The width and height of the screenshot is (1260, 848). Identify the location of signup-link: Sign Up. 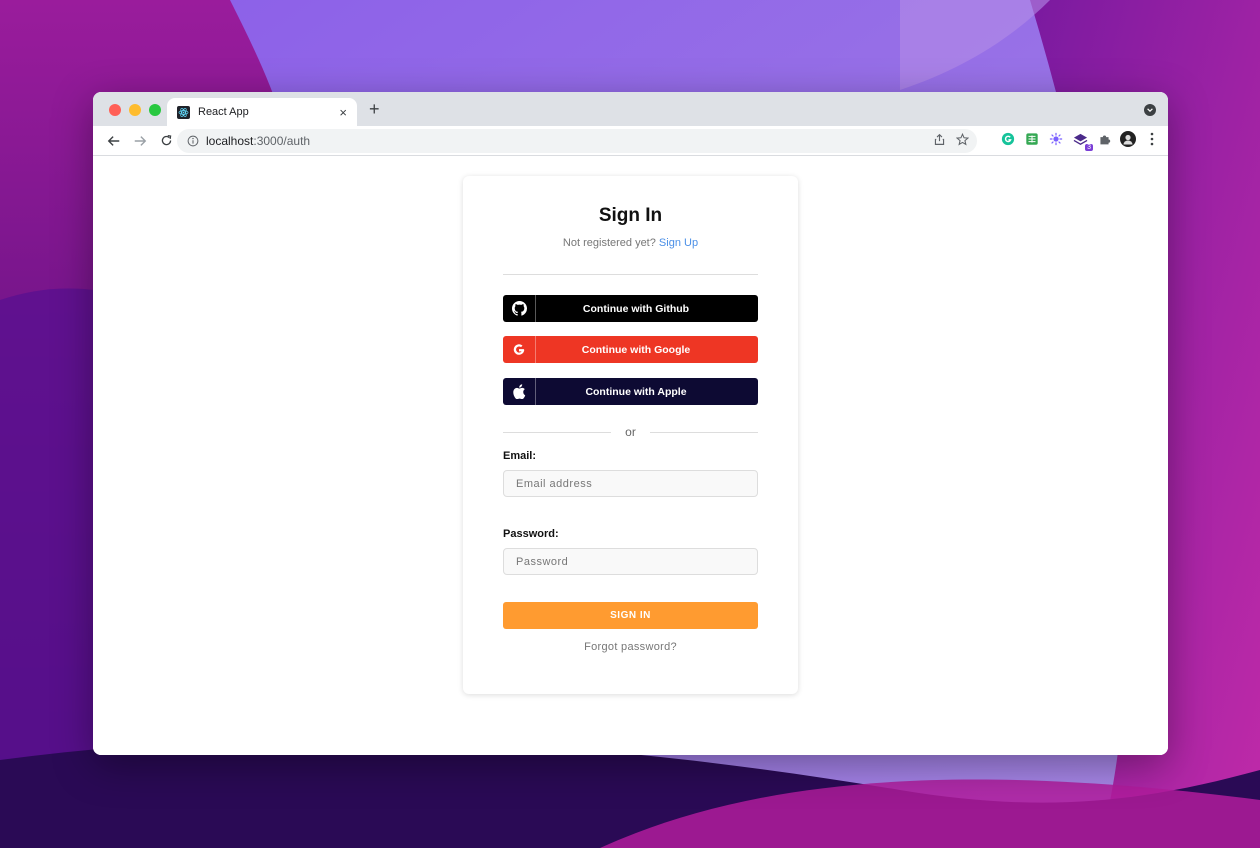
(678, 243).